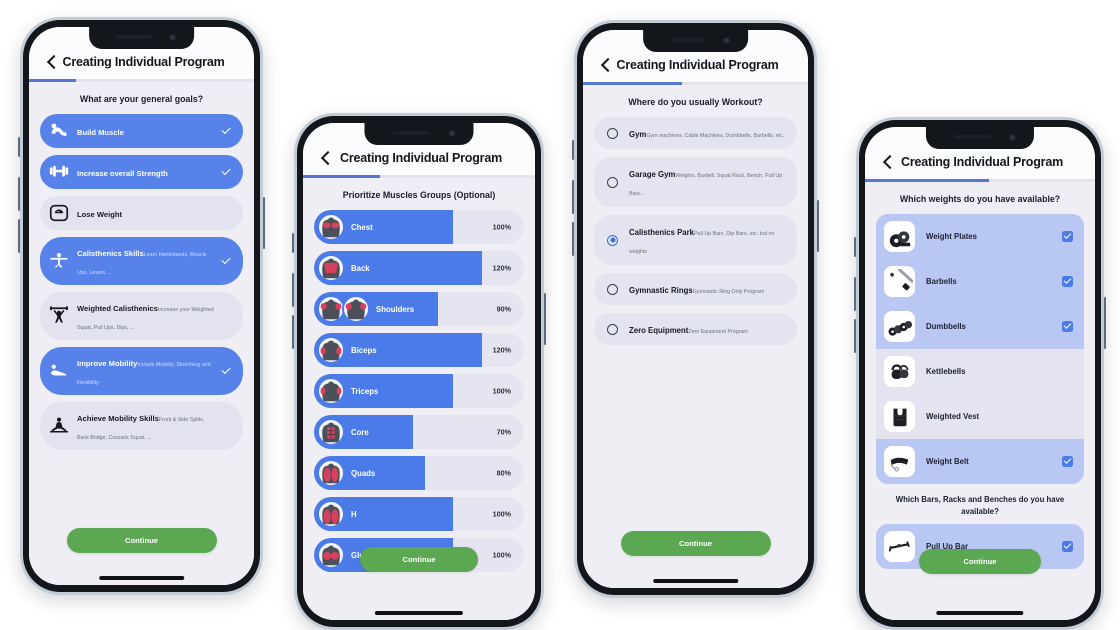 Image resolution: width=1120 pixels, height=630 pixels. I want to click on muscle-row-triceps: Triceps 100%, so click(419, 391).